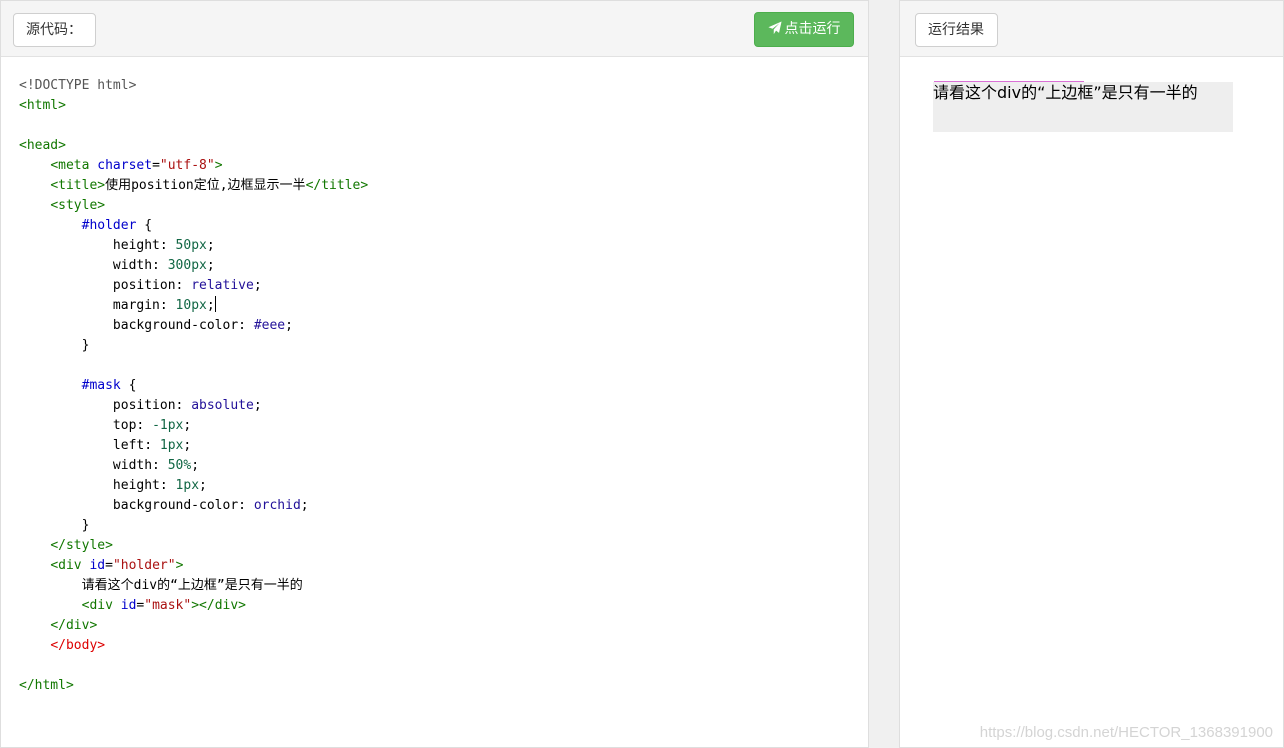 The height and width of the screenshot is (748, 1284). Describe the element at coordinates (434, 29) in the screenshot. I see `source-panel-header: 源代码： 点击运行` at that location.